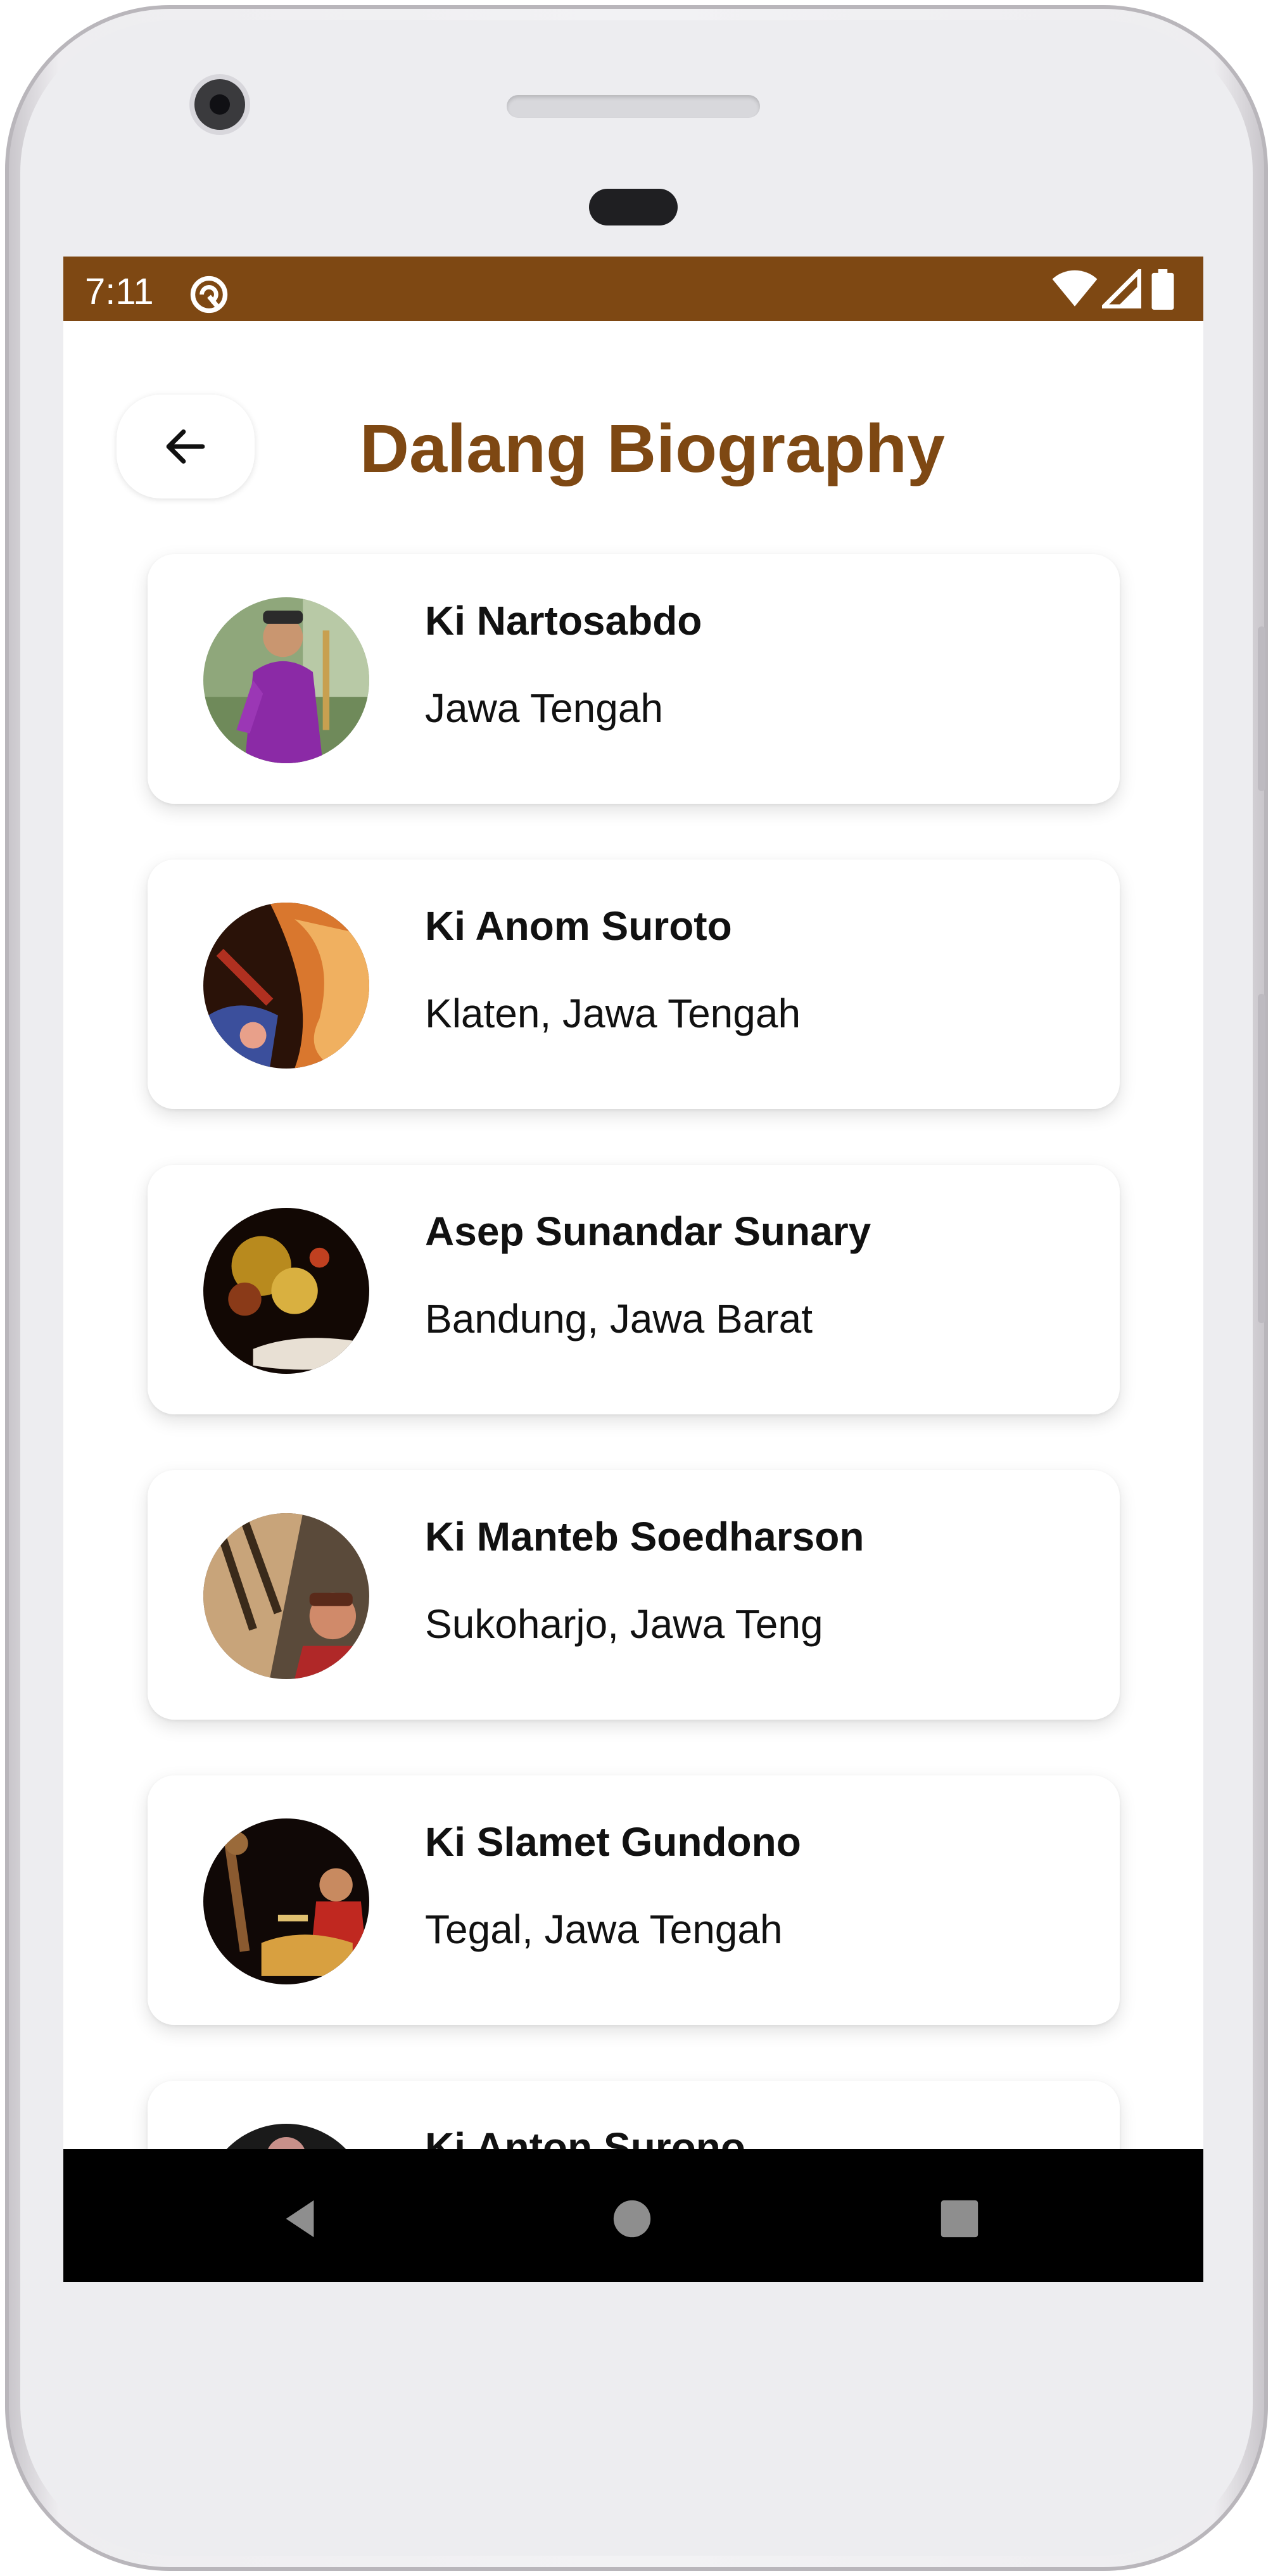 Image resolution: width=1273 pixels, height=2576 pixels. Describe the element at coordinates (1261, 708) in the screenshot. I see `power-button` at that location.